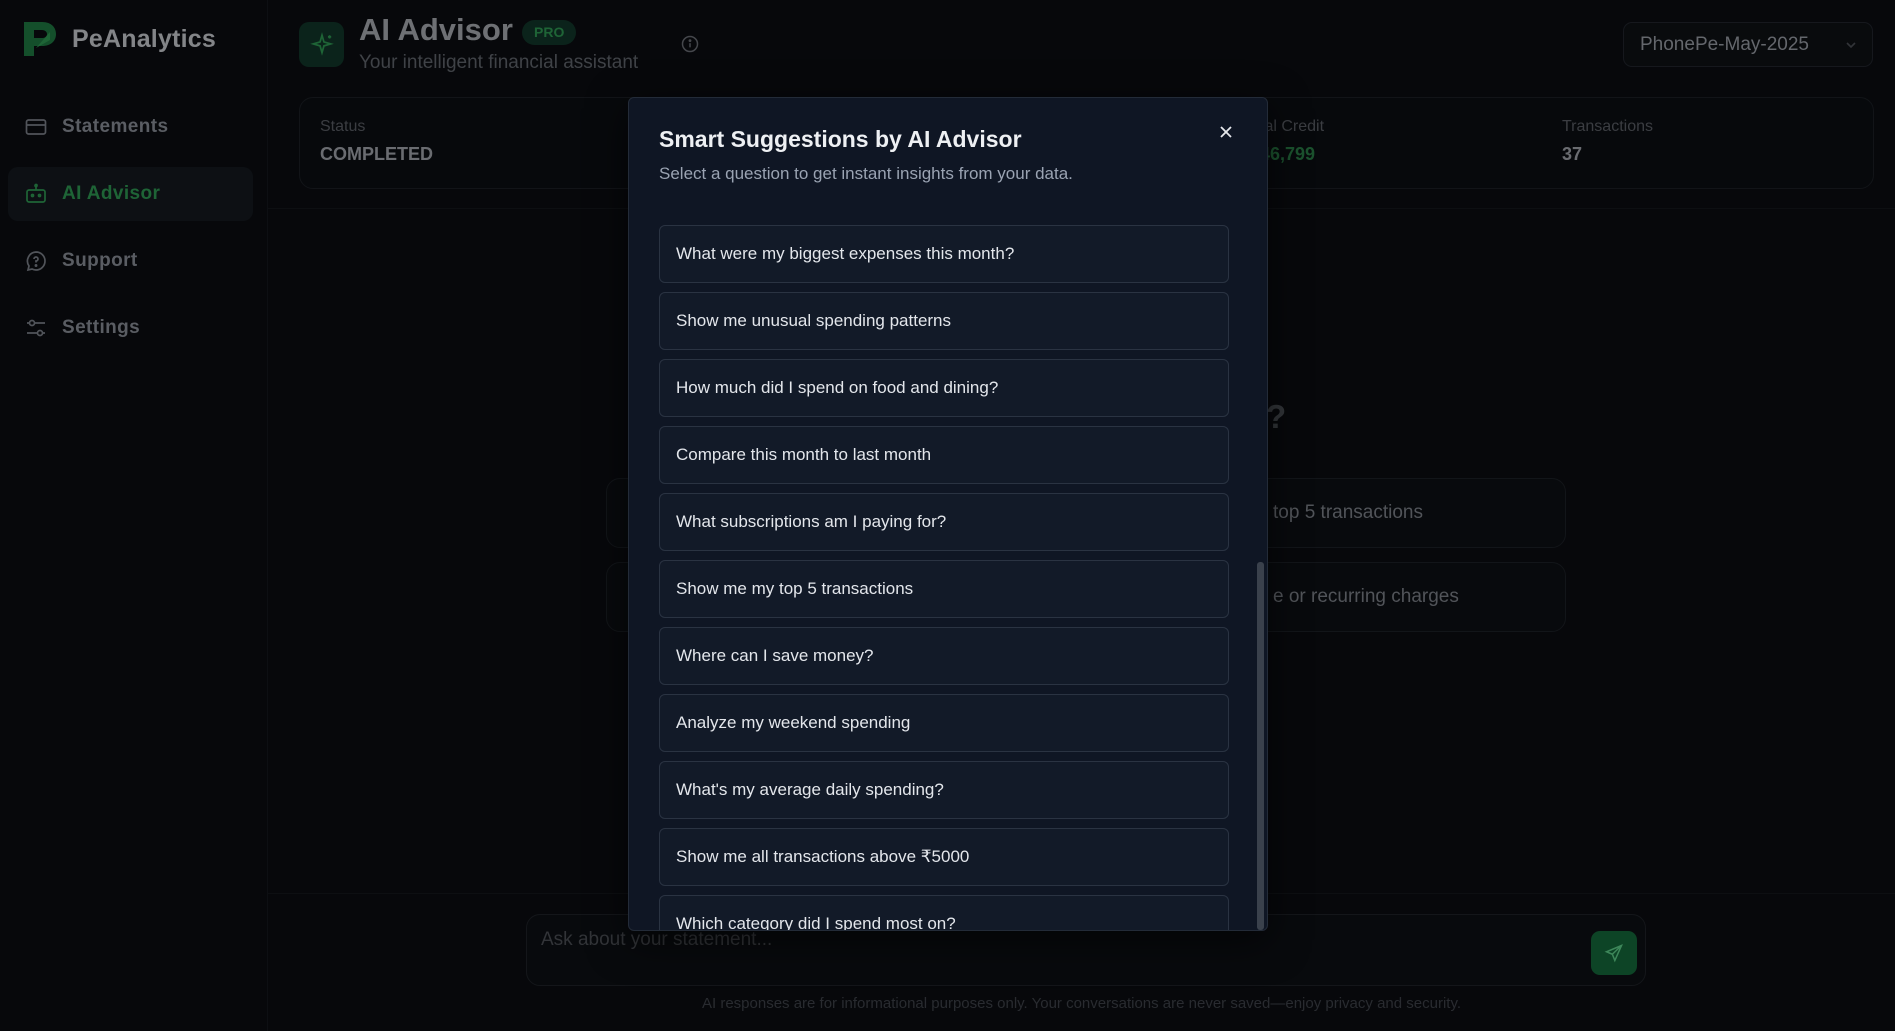  Describe the element at coordinates (1260, 746) in the screenshot. I see `scrollbar-thumb` at that location.